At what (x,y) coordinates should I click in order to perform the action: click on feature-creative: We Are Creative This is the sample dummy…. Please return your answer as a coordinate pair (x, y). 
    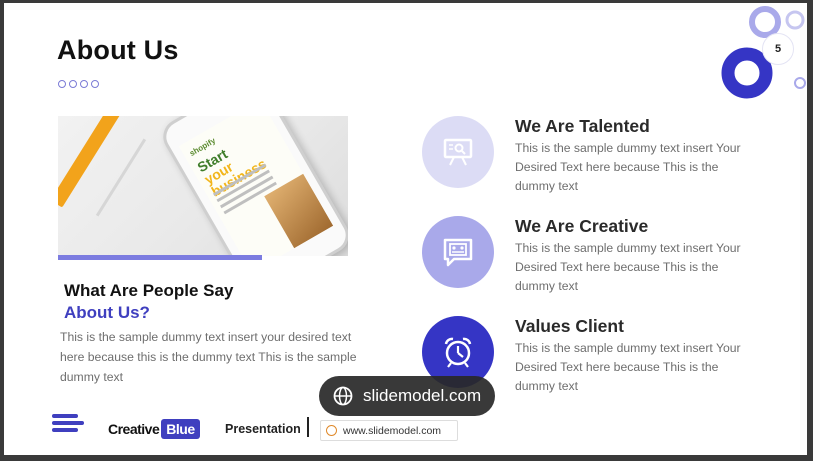
    Looking at the image, I should click on (612, 256).